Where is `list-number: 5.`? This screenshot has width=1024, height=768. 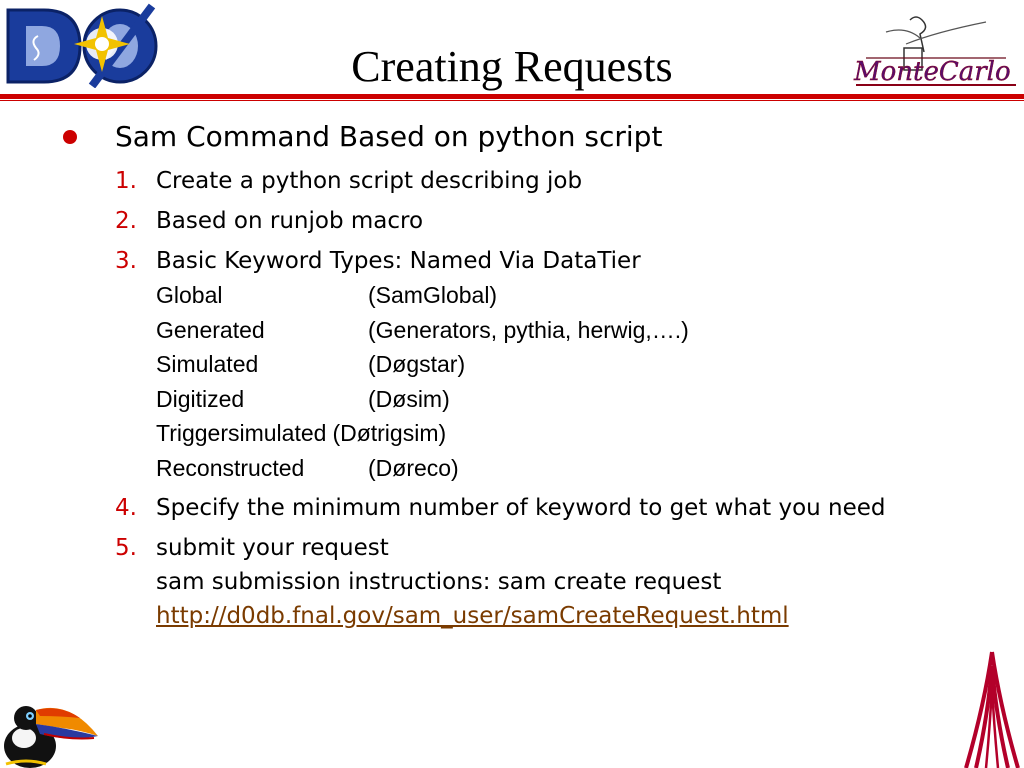 list-number: 5. is located at coordinates (126, 548).